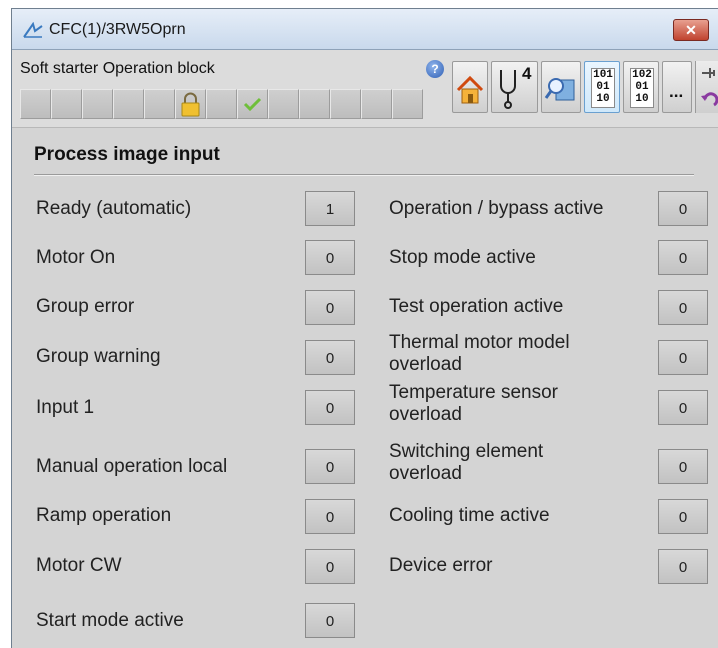 This screenshot has height=648, width=718. Describe the element at coordinates (114, 208) in the screenshot. I see `ready-automatic-label: Ready (automatic)` at that location.